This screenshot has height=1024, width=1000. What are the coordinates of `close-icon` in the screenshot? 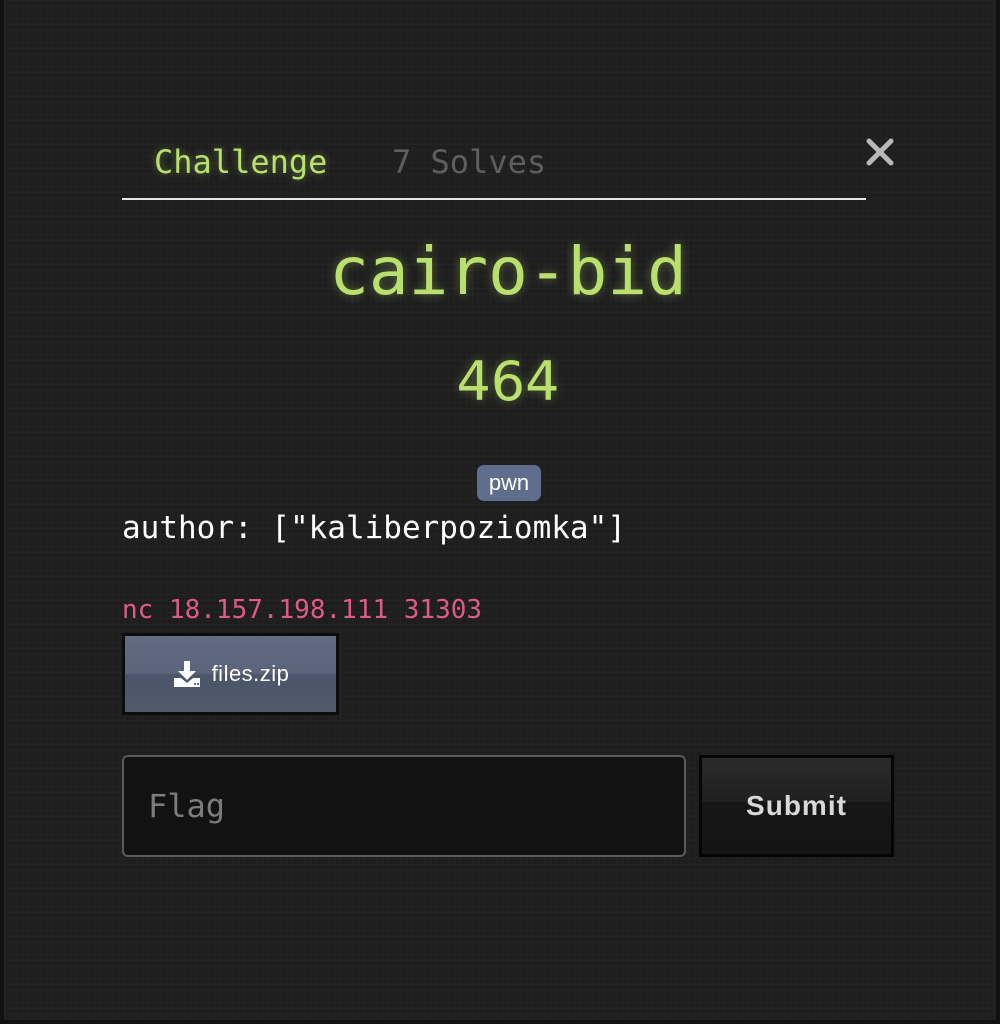 It's located at (880, 152).